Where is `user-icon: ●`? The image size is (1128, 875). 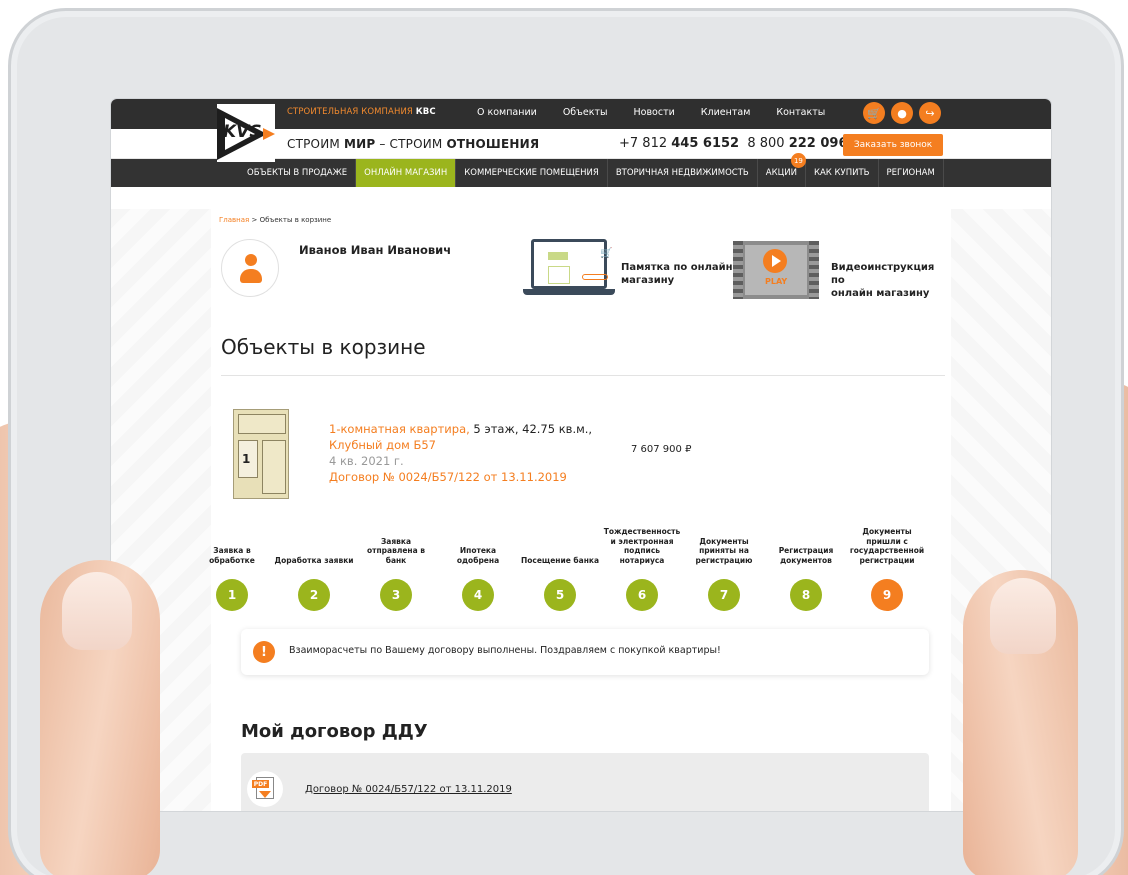 user-icon: ● is located at coordinates (902, 113).